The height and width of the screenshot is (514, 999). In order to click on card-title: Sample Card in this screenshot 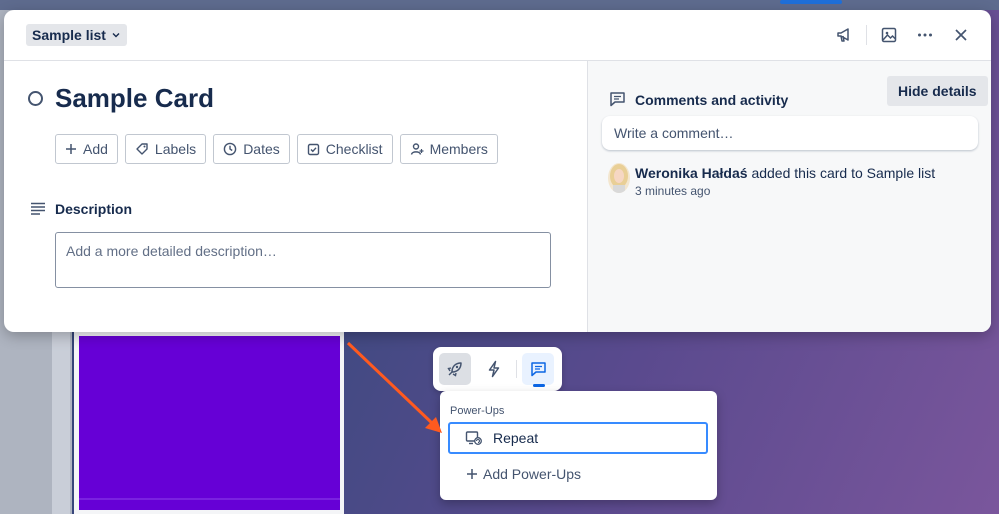, I will do `click(134, 98)`.